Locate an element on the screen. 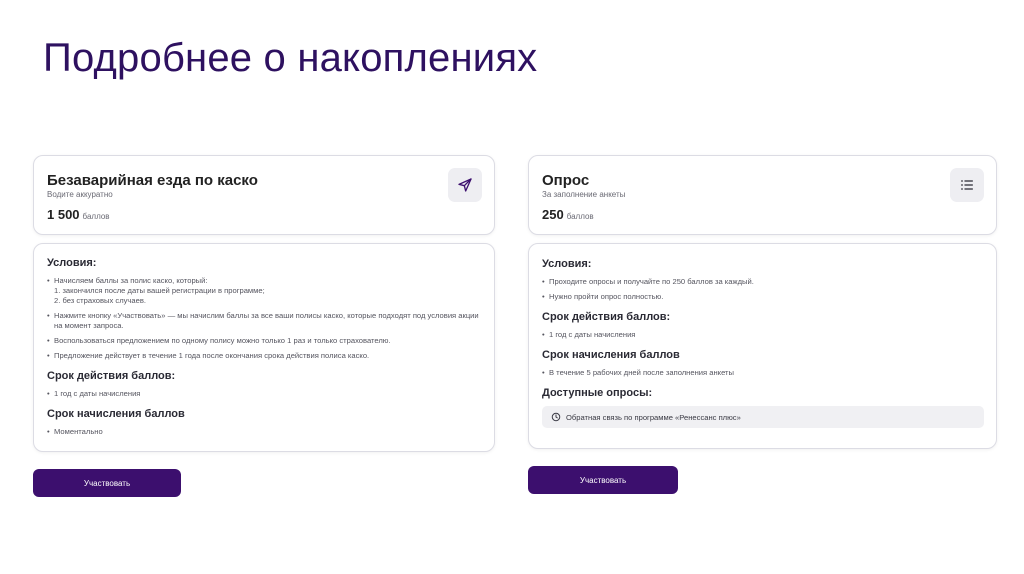 The image size is (1024, 574). condition-sub: 2. без страховых случаев. is located at coordinates (100, 300).